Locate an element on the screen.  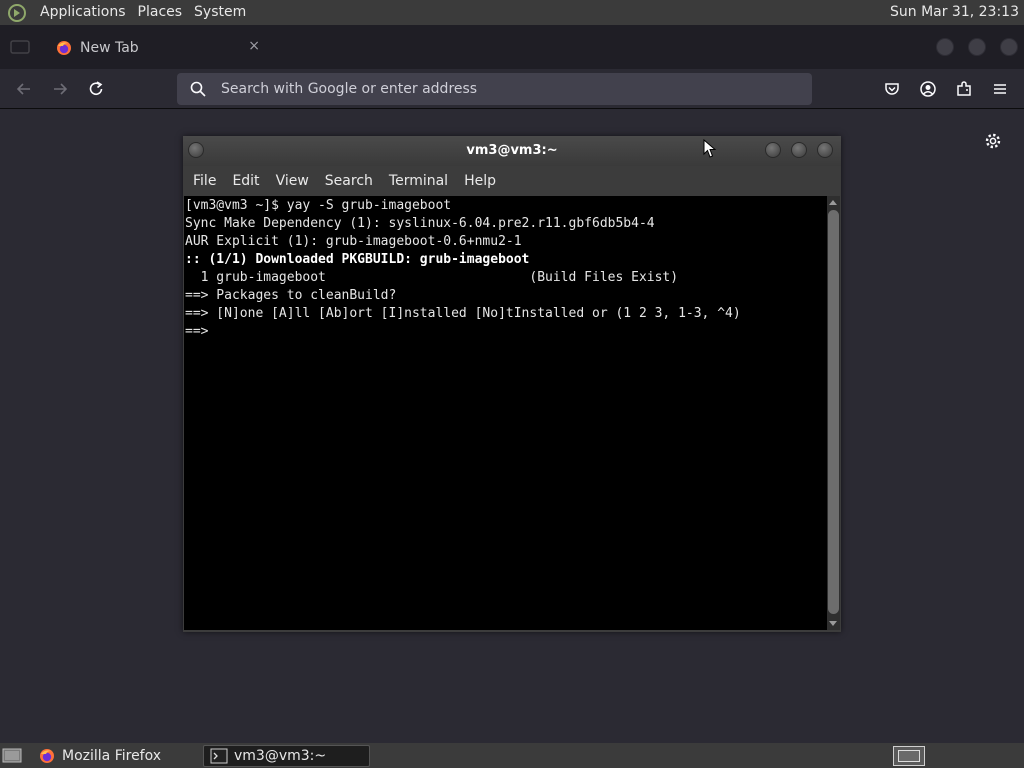
terminal-menubar: File Edit View Search Terminal Help is located at coordinates (512, 181).